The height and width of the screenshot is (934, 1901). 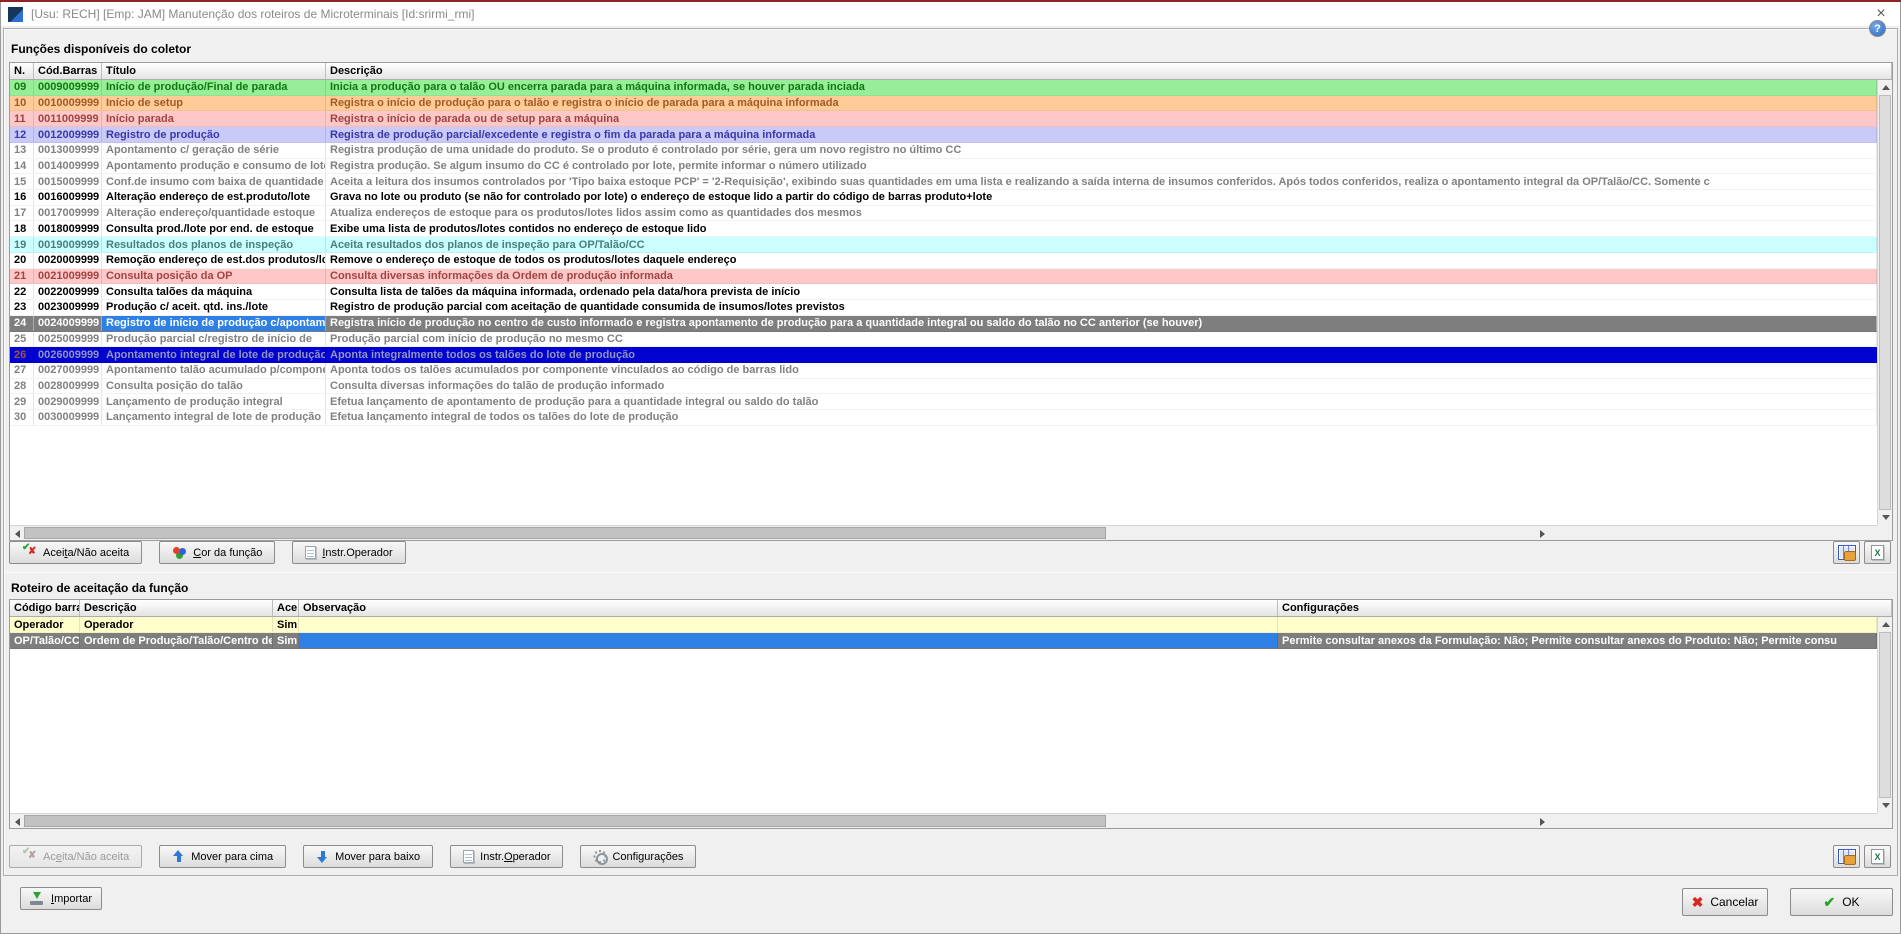 I want to click on cell-barcode: 0014009999, so click(x=68, y=166).